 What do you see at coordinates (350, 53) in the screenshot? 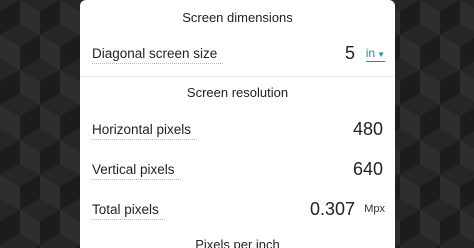
I see `diagonal-size-input: 5` at bounding box center [350, 53].